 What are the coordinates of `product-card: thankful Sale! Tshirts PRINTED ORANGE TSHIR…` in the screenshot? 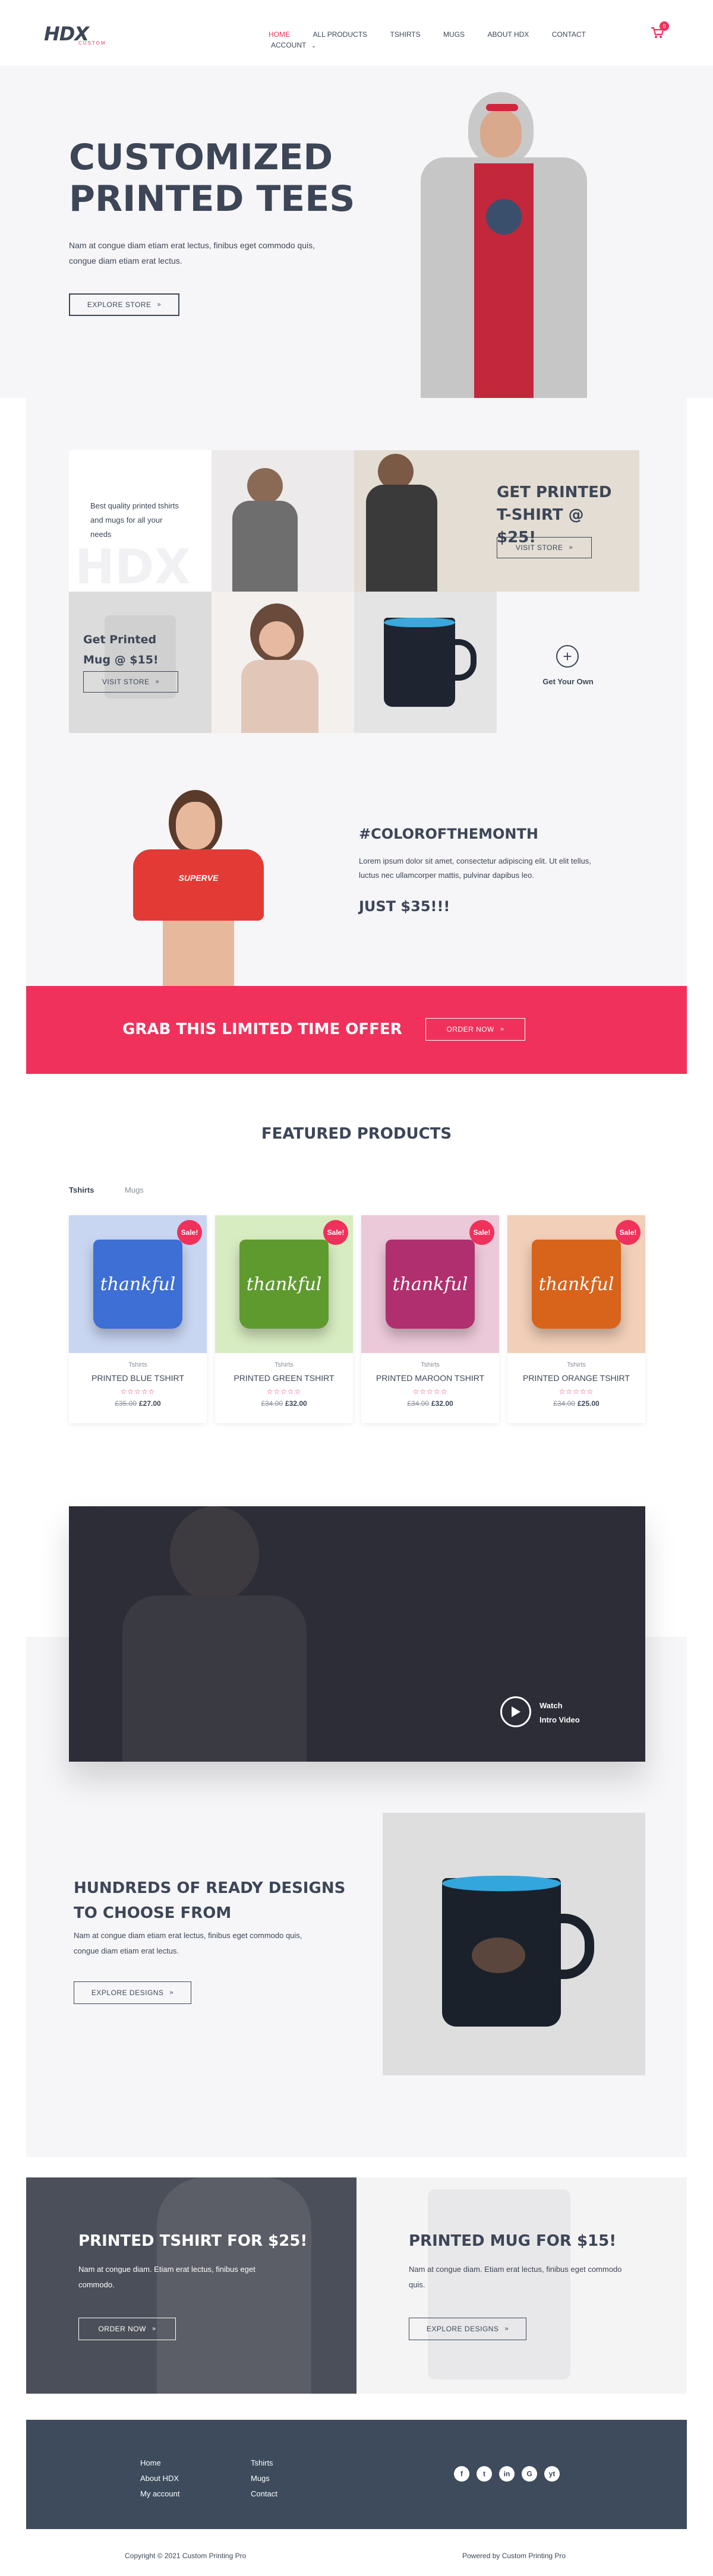 It's located at (576, 1319).